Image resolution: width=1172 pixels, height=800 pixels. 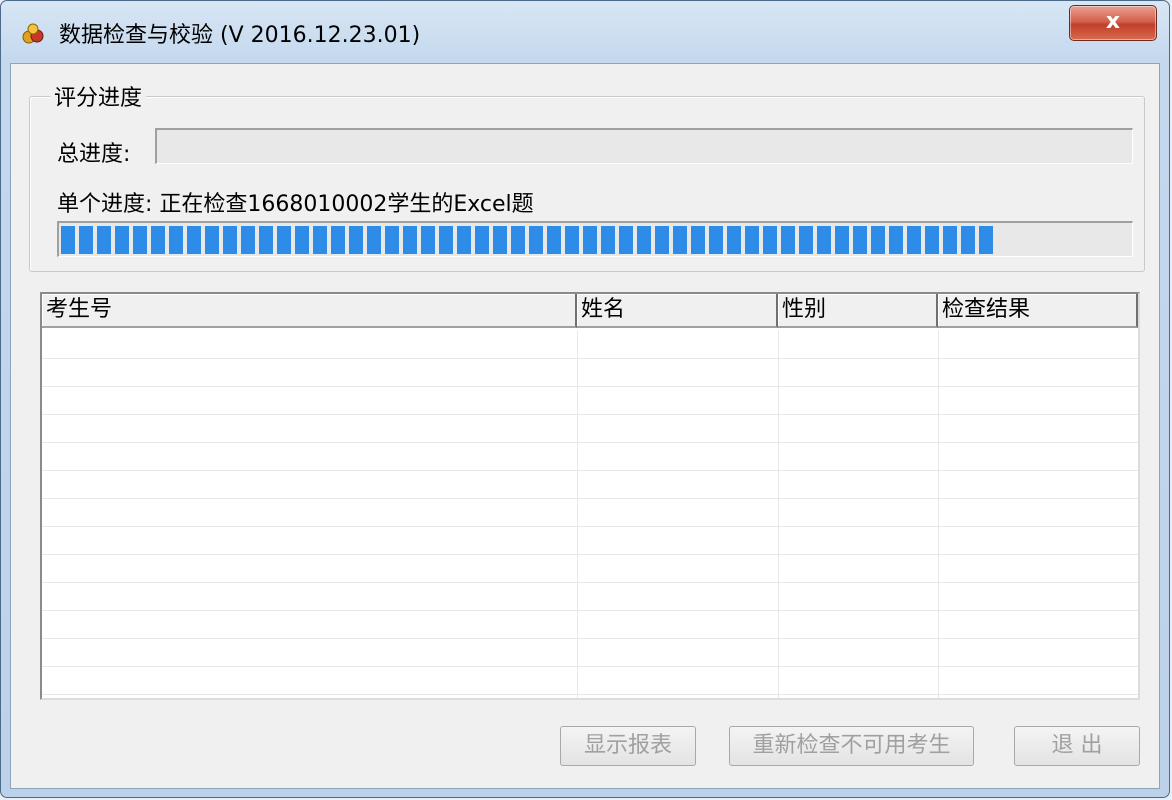 What do you see at coordinates (851, 746) in the screenshot?
I see `recheck-button: 重新检查不可用考生` at bounding box center [851, 746].